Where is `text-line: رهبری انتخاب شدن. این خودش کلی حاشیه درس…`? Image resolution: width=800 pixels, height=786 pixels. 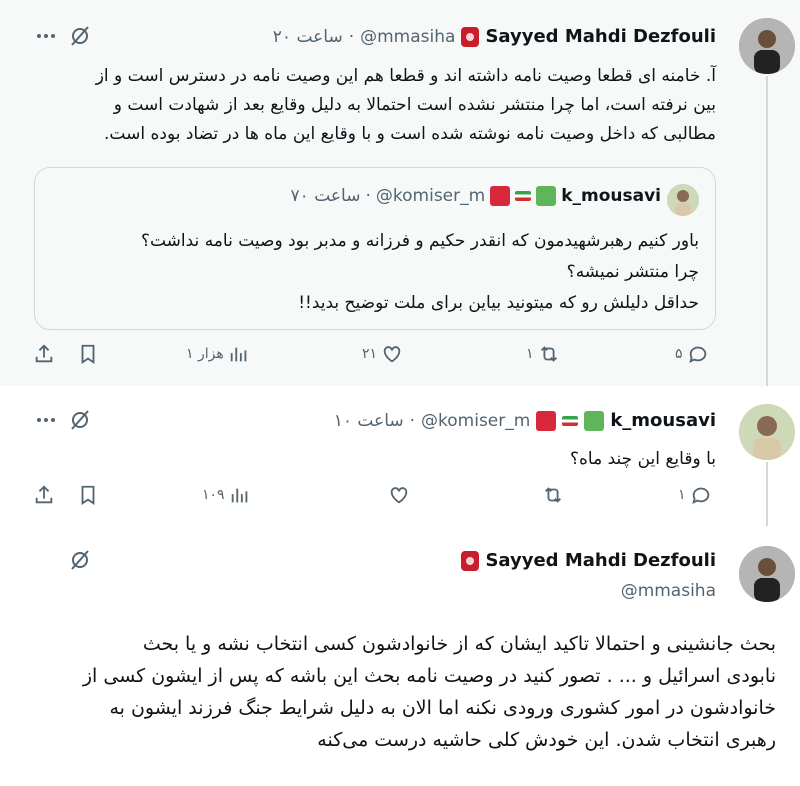 text-line: رهبری انتخاب شدن. این خودش کلی حاشیه درس… is located at coordinates (546, 740).